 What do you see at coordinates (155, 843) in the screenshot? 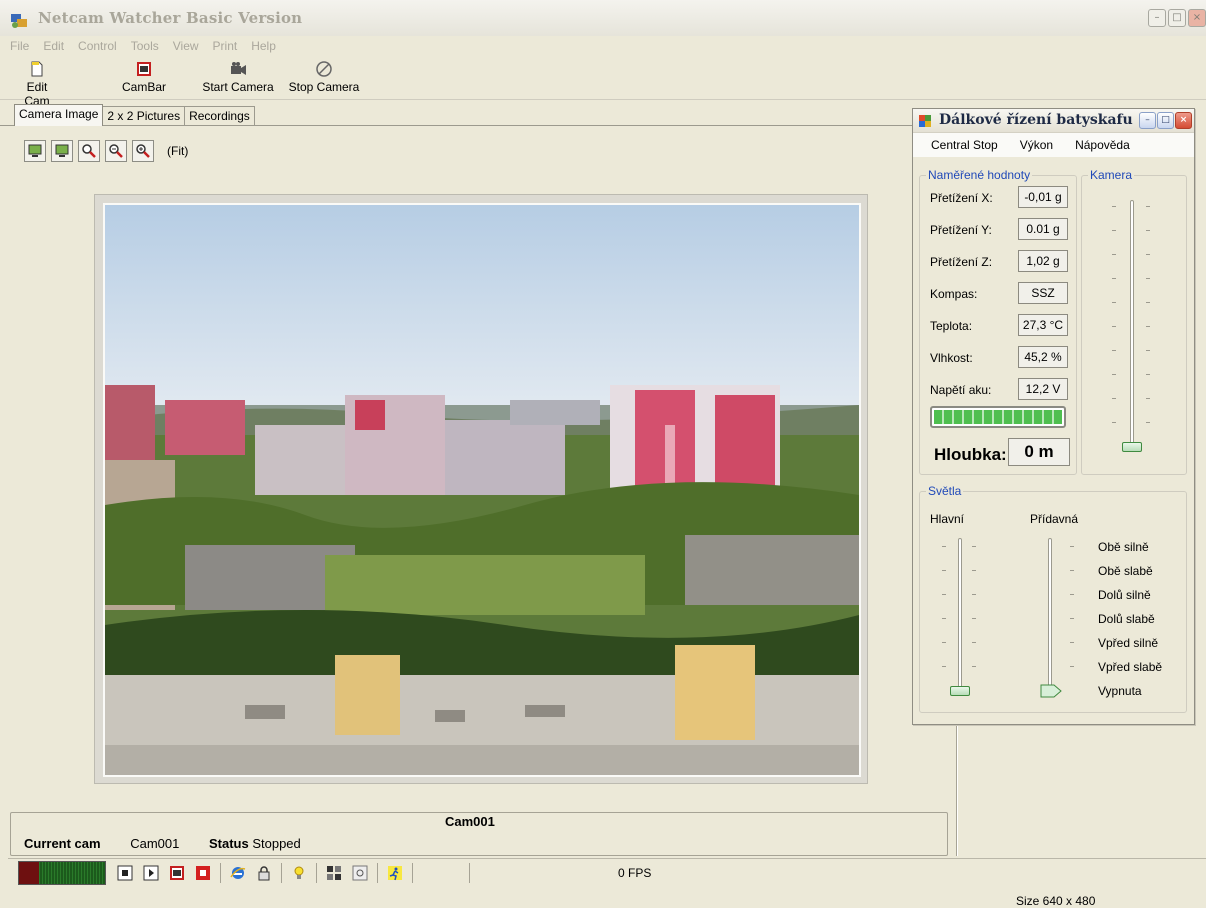
I see `current-cam-value: Cam001` at bounding box center [155, 843].